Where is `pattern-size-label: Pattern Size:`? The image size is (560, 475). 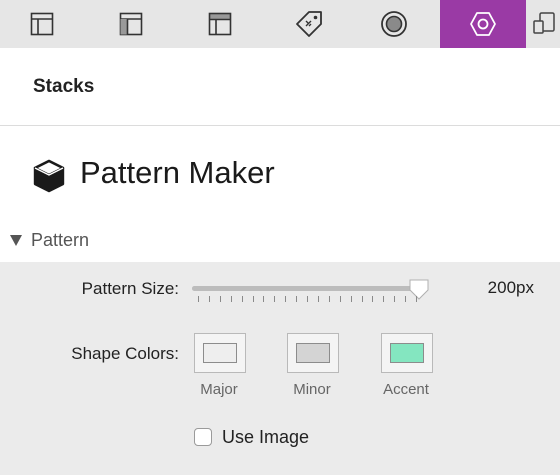 pattern-size-label: Pattern Size: is located at coordinates (130, 288).